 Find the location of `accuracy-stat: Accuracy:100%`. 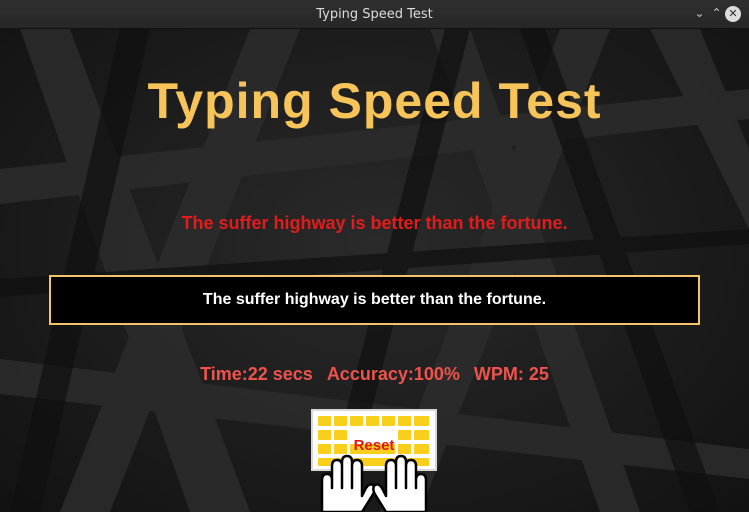

accuracy-stat: Accuracy:100% is located at coordinates (393, 374).